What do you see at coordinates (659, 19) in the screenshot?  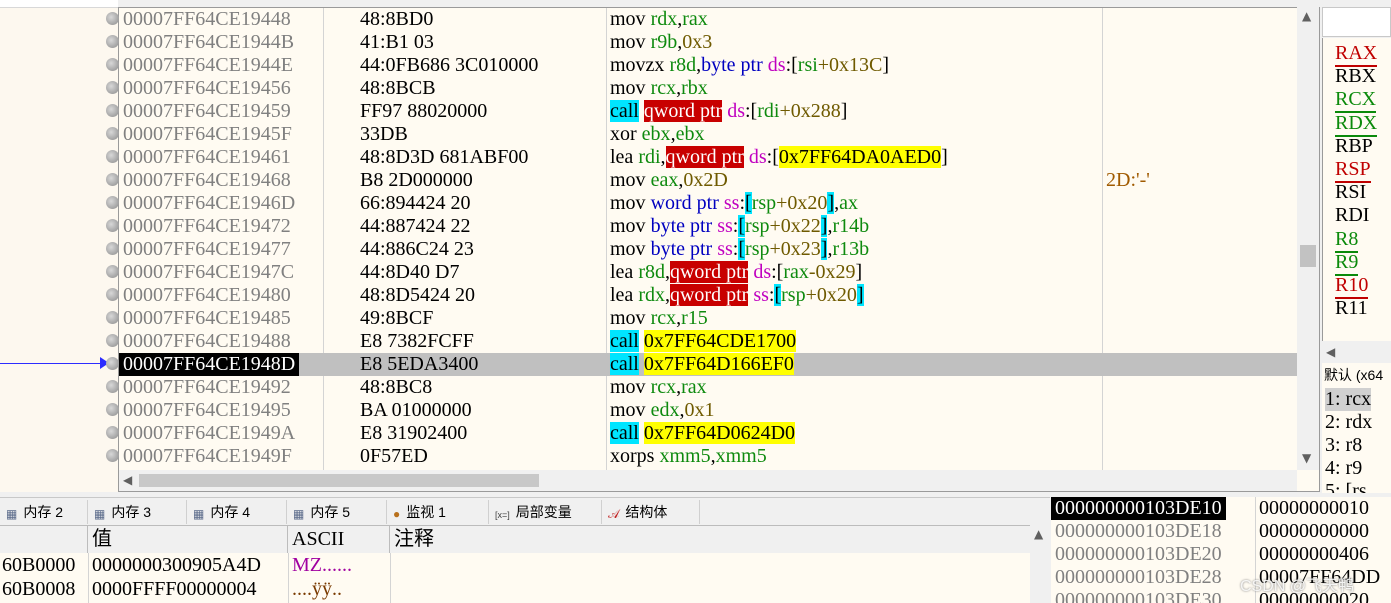 I see `instruction-text: mov rdx,rax` at bounding box center [659, 19].